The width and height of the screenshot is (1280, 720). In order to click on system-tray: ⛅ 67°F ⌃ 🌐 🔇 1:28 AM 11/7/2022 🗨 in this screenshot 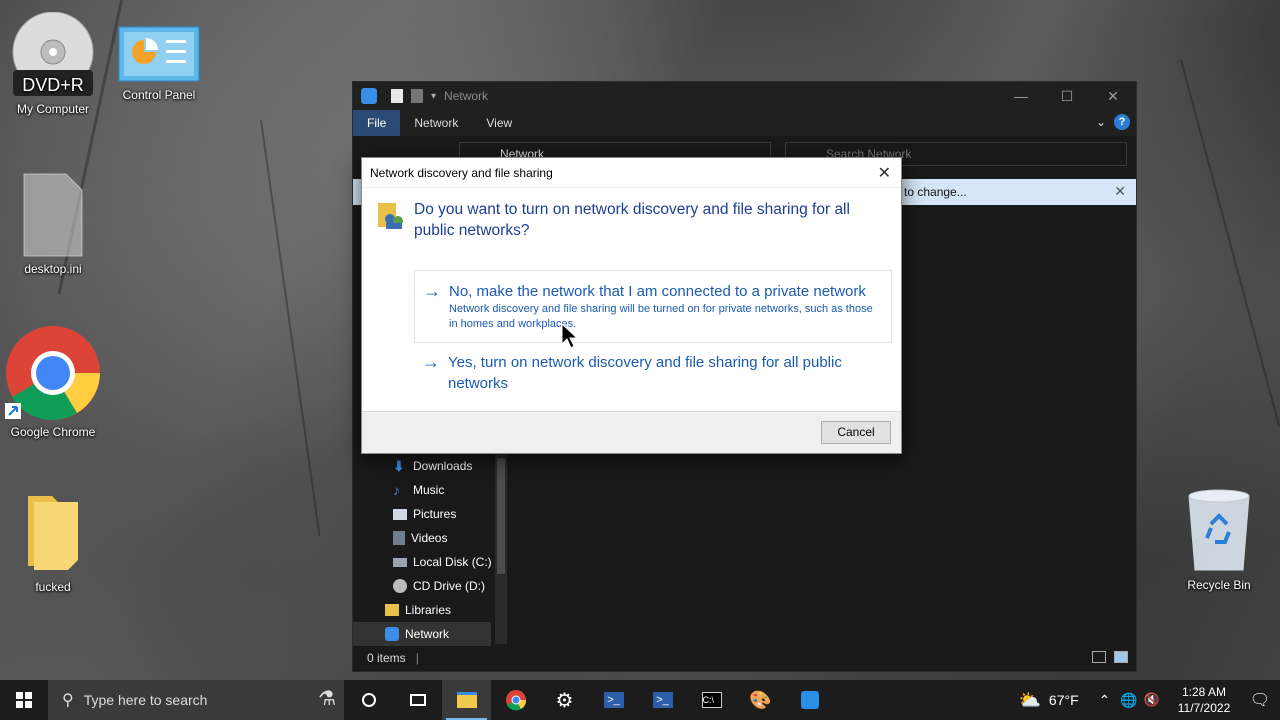, I will do `click(1149, 700)`.